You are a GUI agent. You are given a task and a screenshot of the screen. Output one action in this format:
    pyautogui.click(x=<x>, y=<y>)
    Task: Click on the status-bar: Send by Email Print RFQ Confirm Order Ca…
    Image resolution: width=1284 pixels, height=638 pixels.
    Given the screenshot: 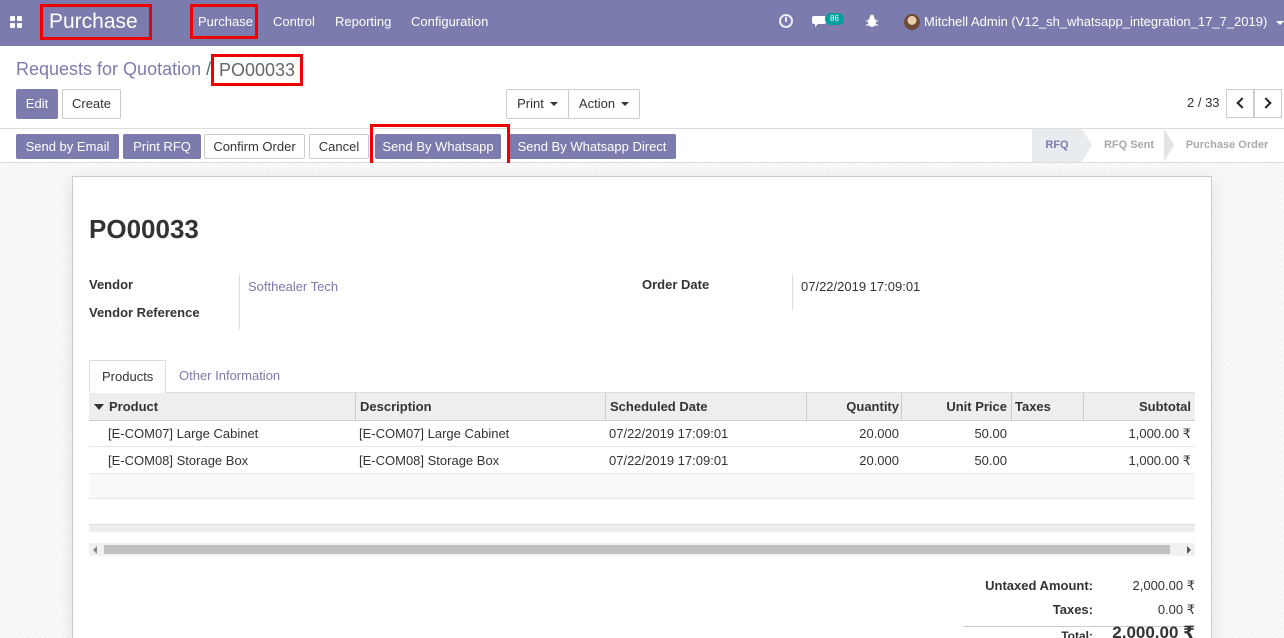 What is the action you would take?
    pyautogui.click(x=642, y=145)
    